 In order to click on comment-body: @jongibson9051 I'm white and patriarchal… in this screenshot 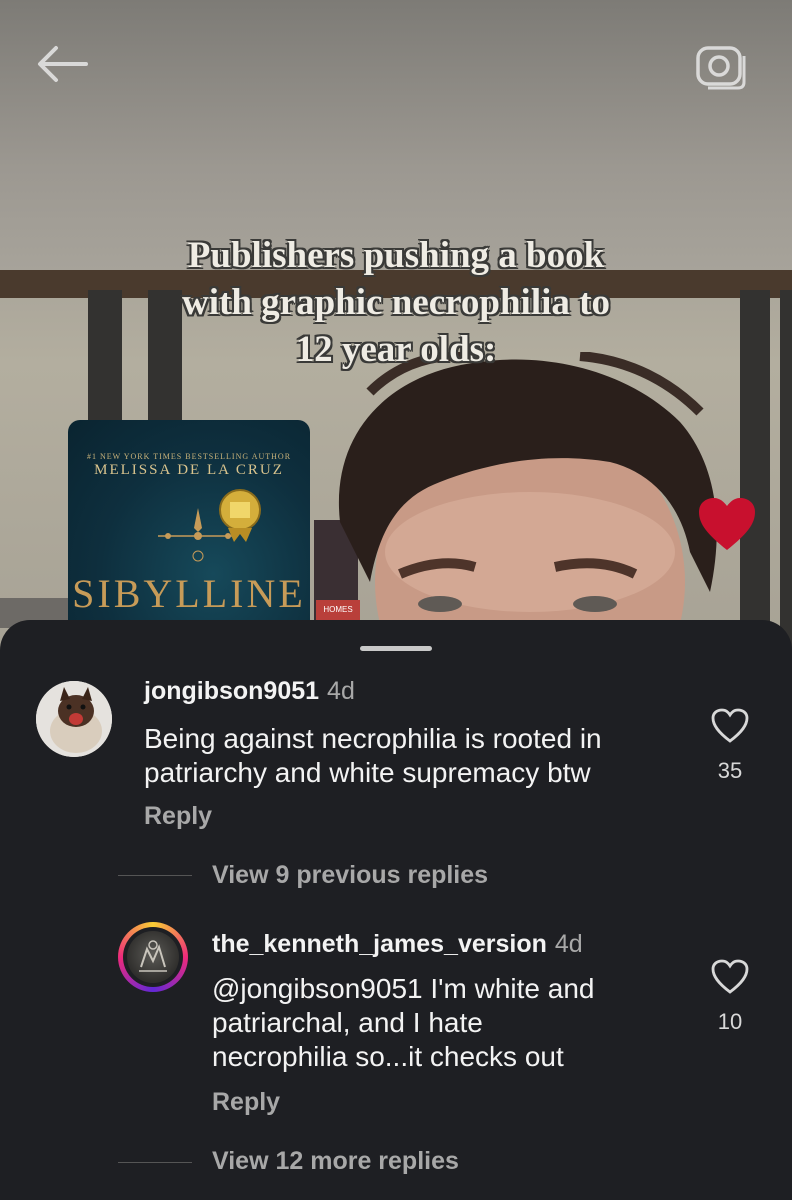, I will do `click(403, 1023)`.